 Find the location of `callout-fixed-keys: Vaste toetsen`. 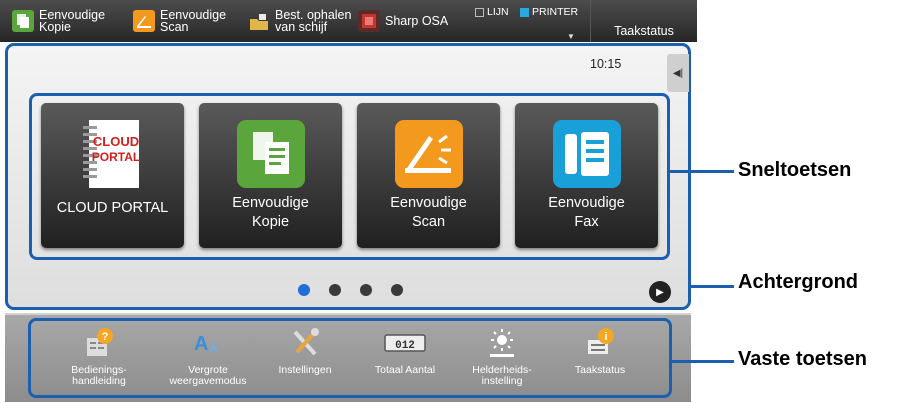

callout-fixed-keys: Vaste toetsen is located at coordinates (802, 359).